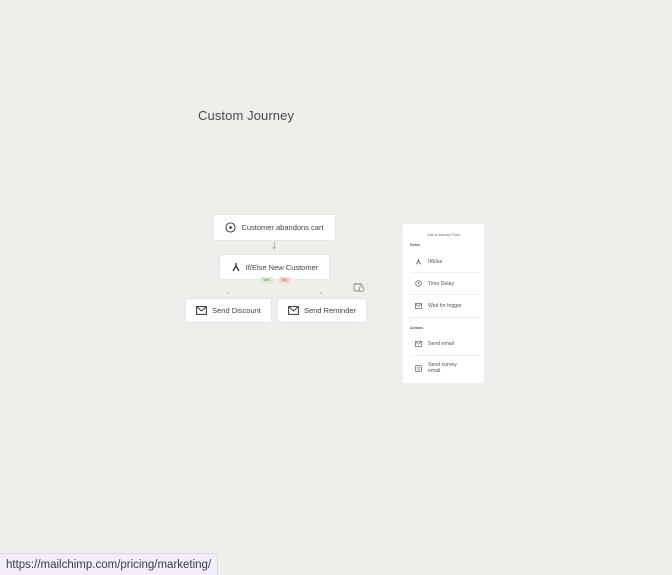 Image resolution: width=672 pixels, height=575 pixels. Describe the element at coordinates (439, 368) in the screenshot. I see `panel-item-send-survey-email: Send survey email` at that location.